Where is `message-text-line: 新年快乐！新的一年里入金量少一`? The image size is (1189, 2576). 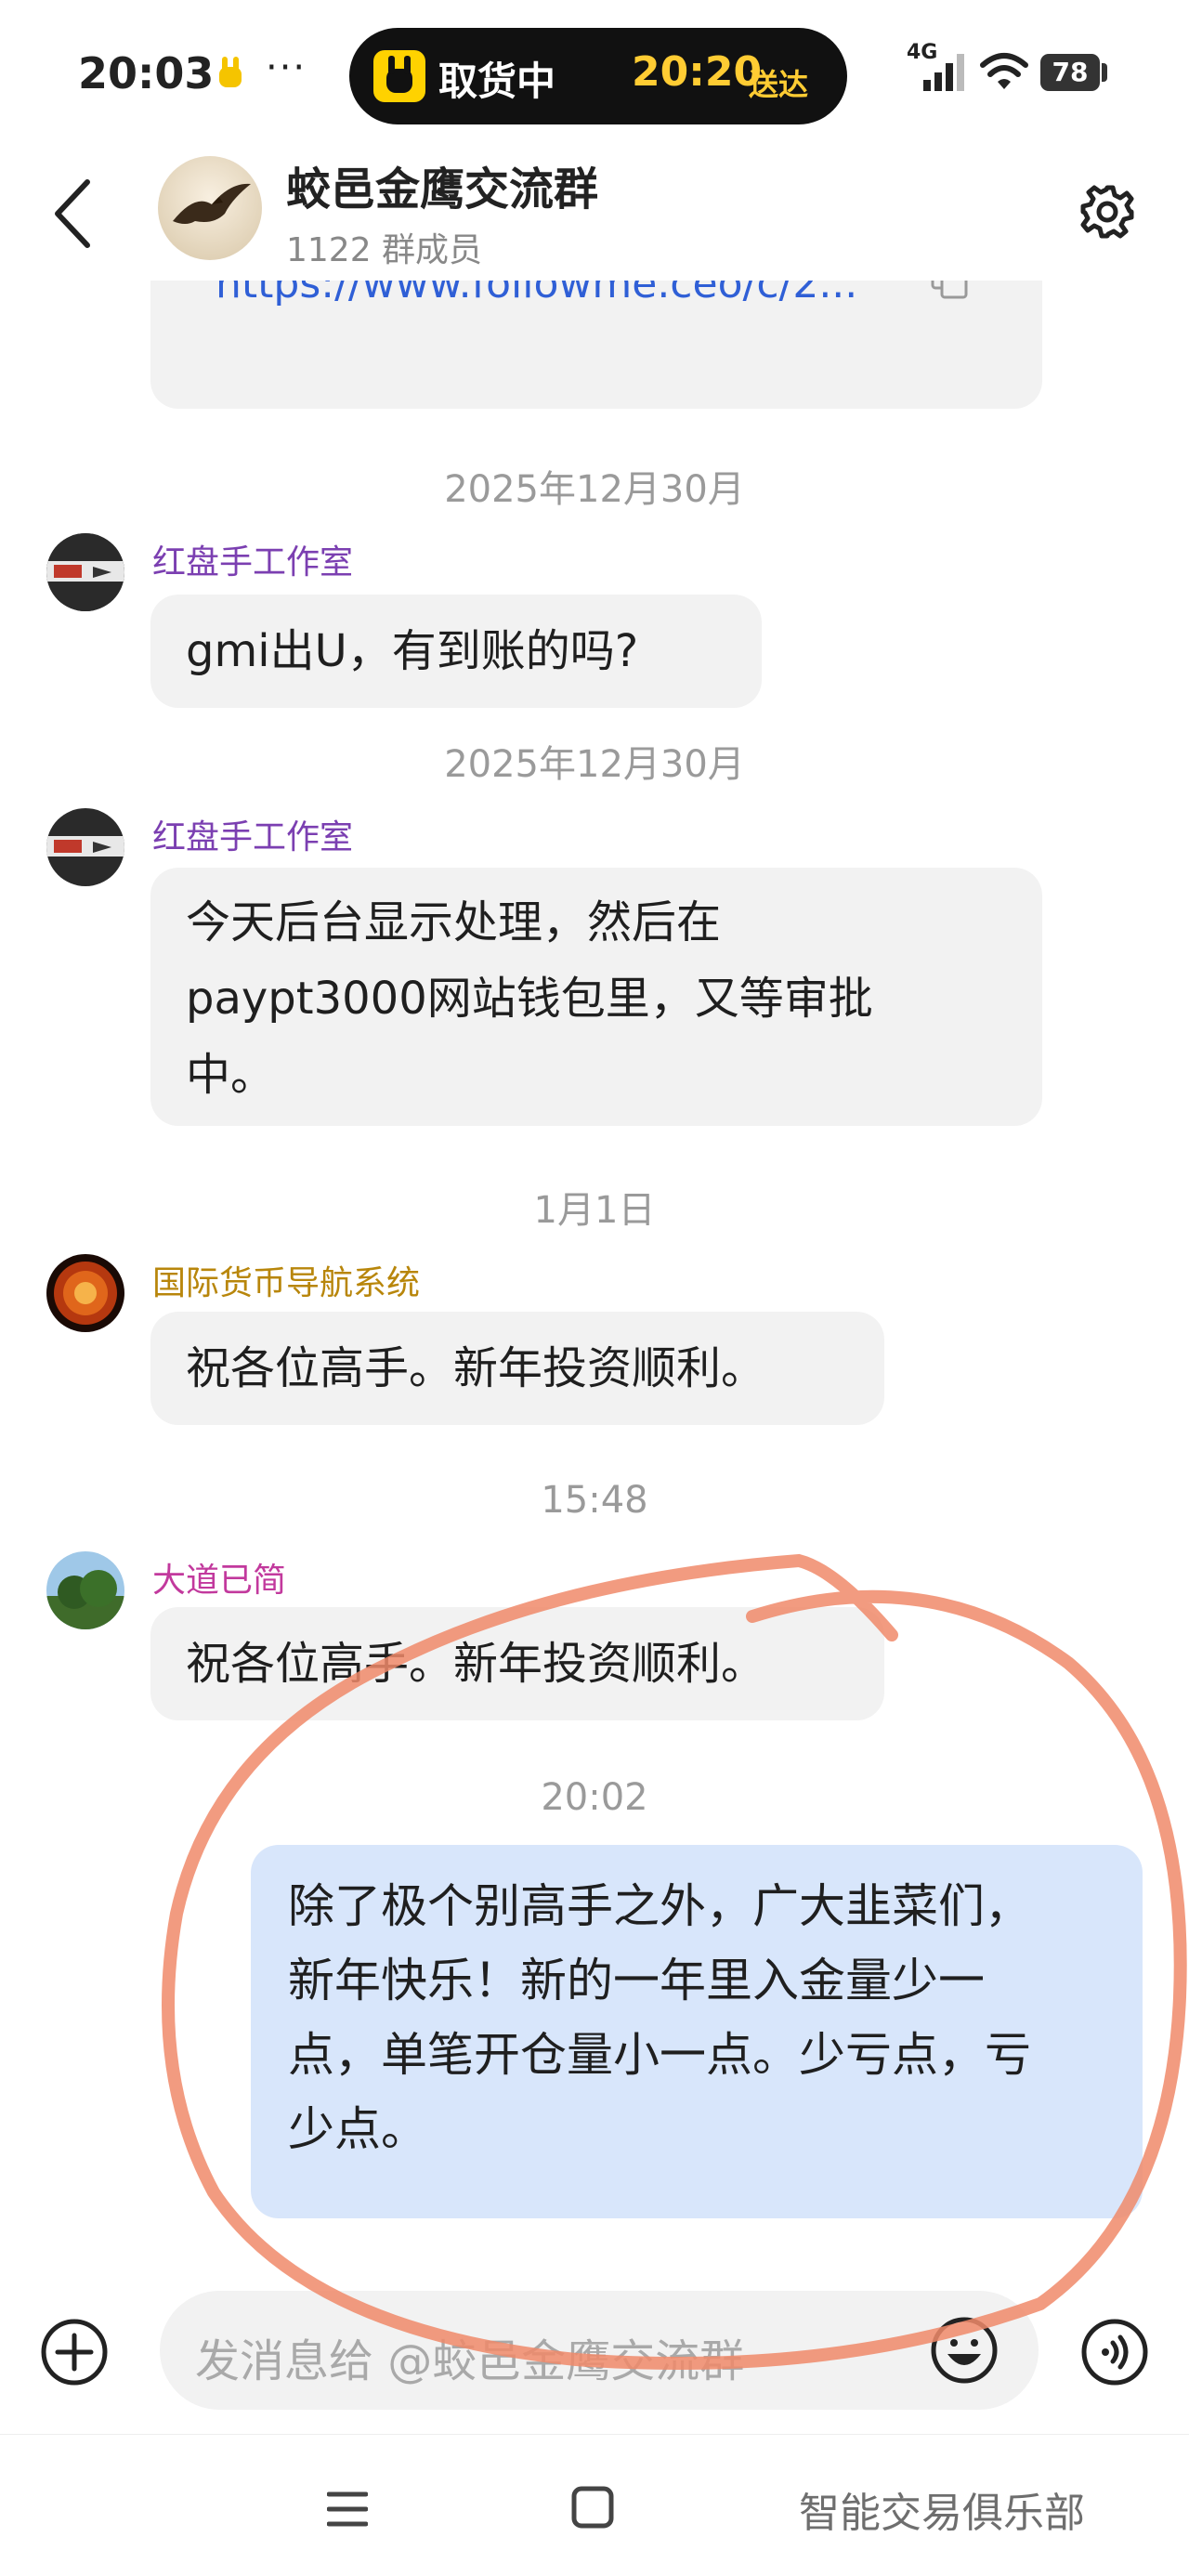
message-text-line: 新年快乐！新的一年里入金量少一 is located at coordinates (636, 1981).